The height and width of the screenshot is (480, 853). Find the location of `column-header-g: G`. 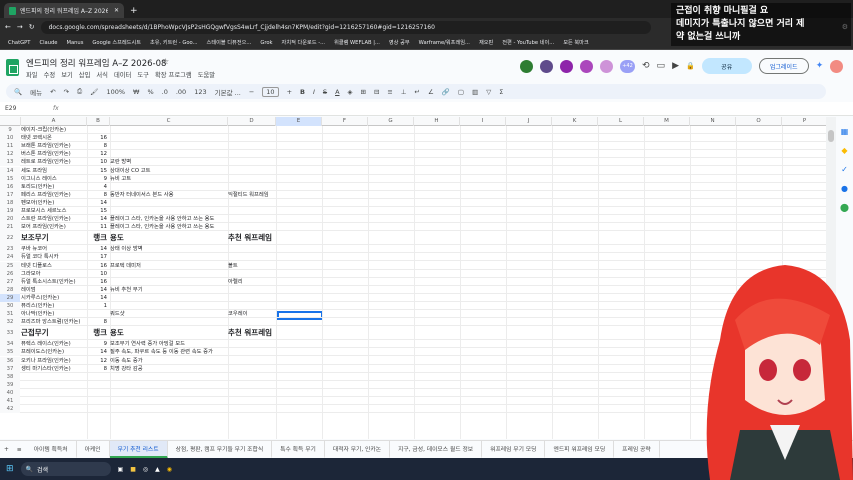

column-header-g: G is located at coordinates (391, 121).